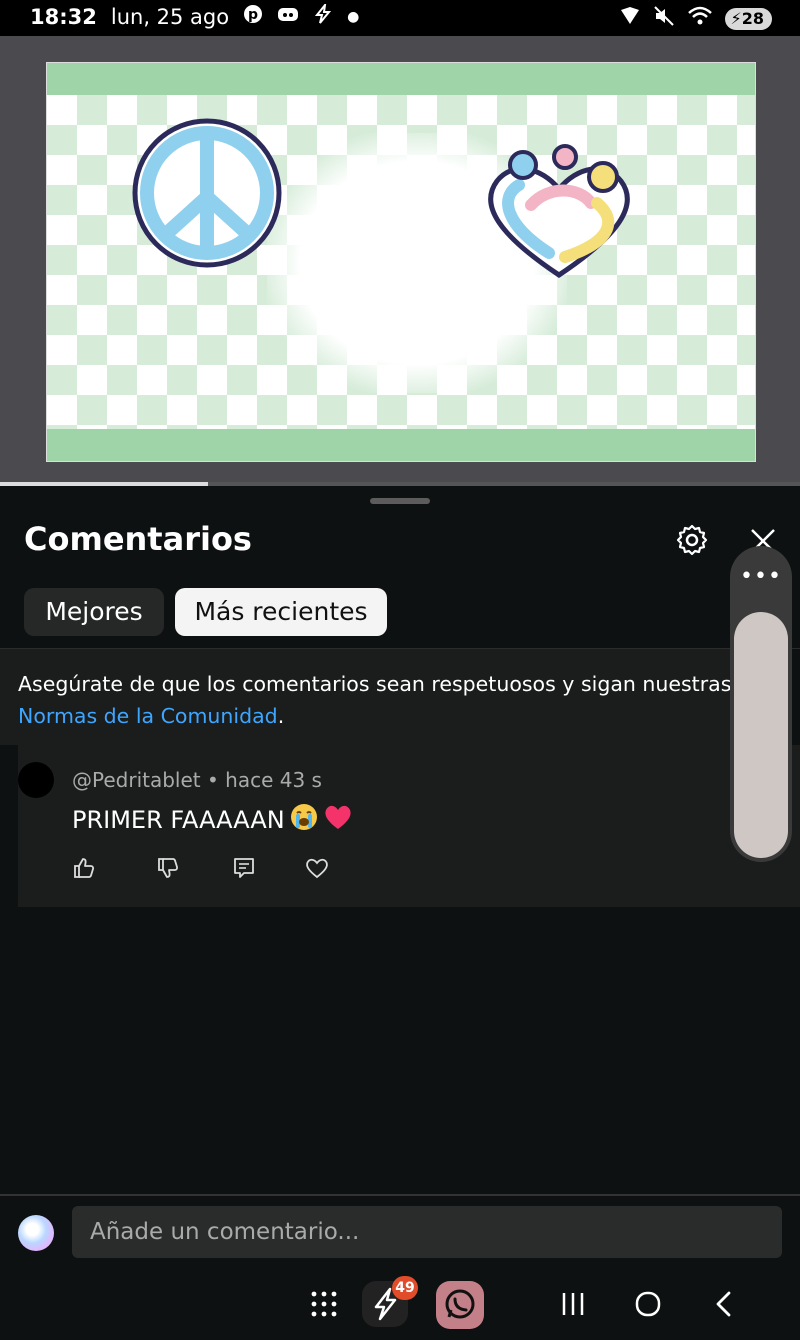 The width and height of the screenshot is (800, 1340). Describe the element at coordinates (281, 612) in the screenshot. I see `tab-mas-recientes: Más recientes` at that location.